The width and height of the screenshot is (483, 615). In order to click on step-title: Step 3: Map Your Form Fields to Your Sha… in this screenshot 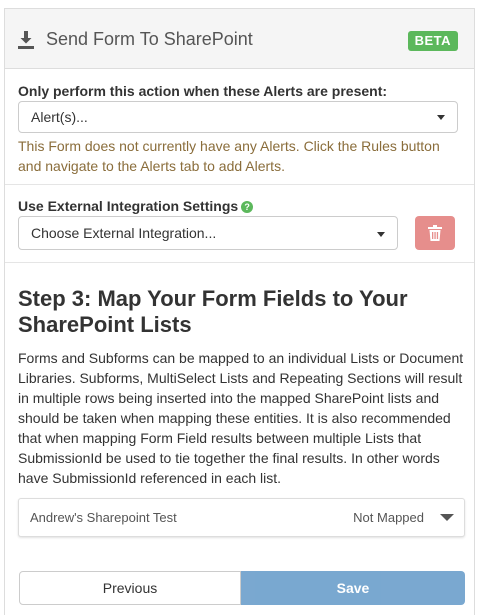, I will do `click(213, 311)`.